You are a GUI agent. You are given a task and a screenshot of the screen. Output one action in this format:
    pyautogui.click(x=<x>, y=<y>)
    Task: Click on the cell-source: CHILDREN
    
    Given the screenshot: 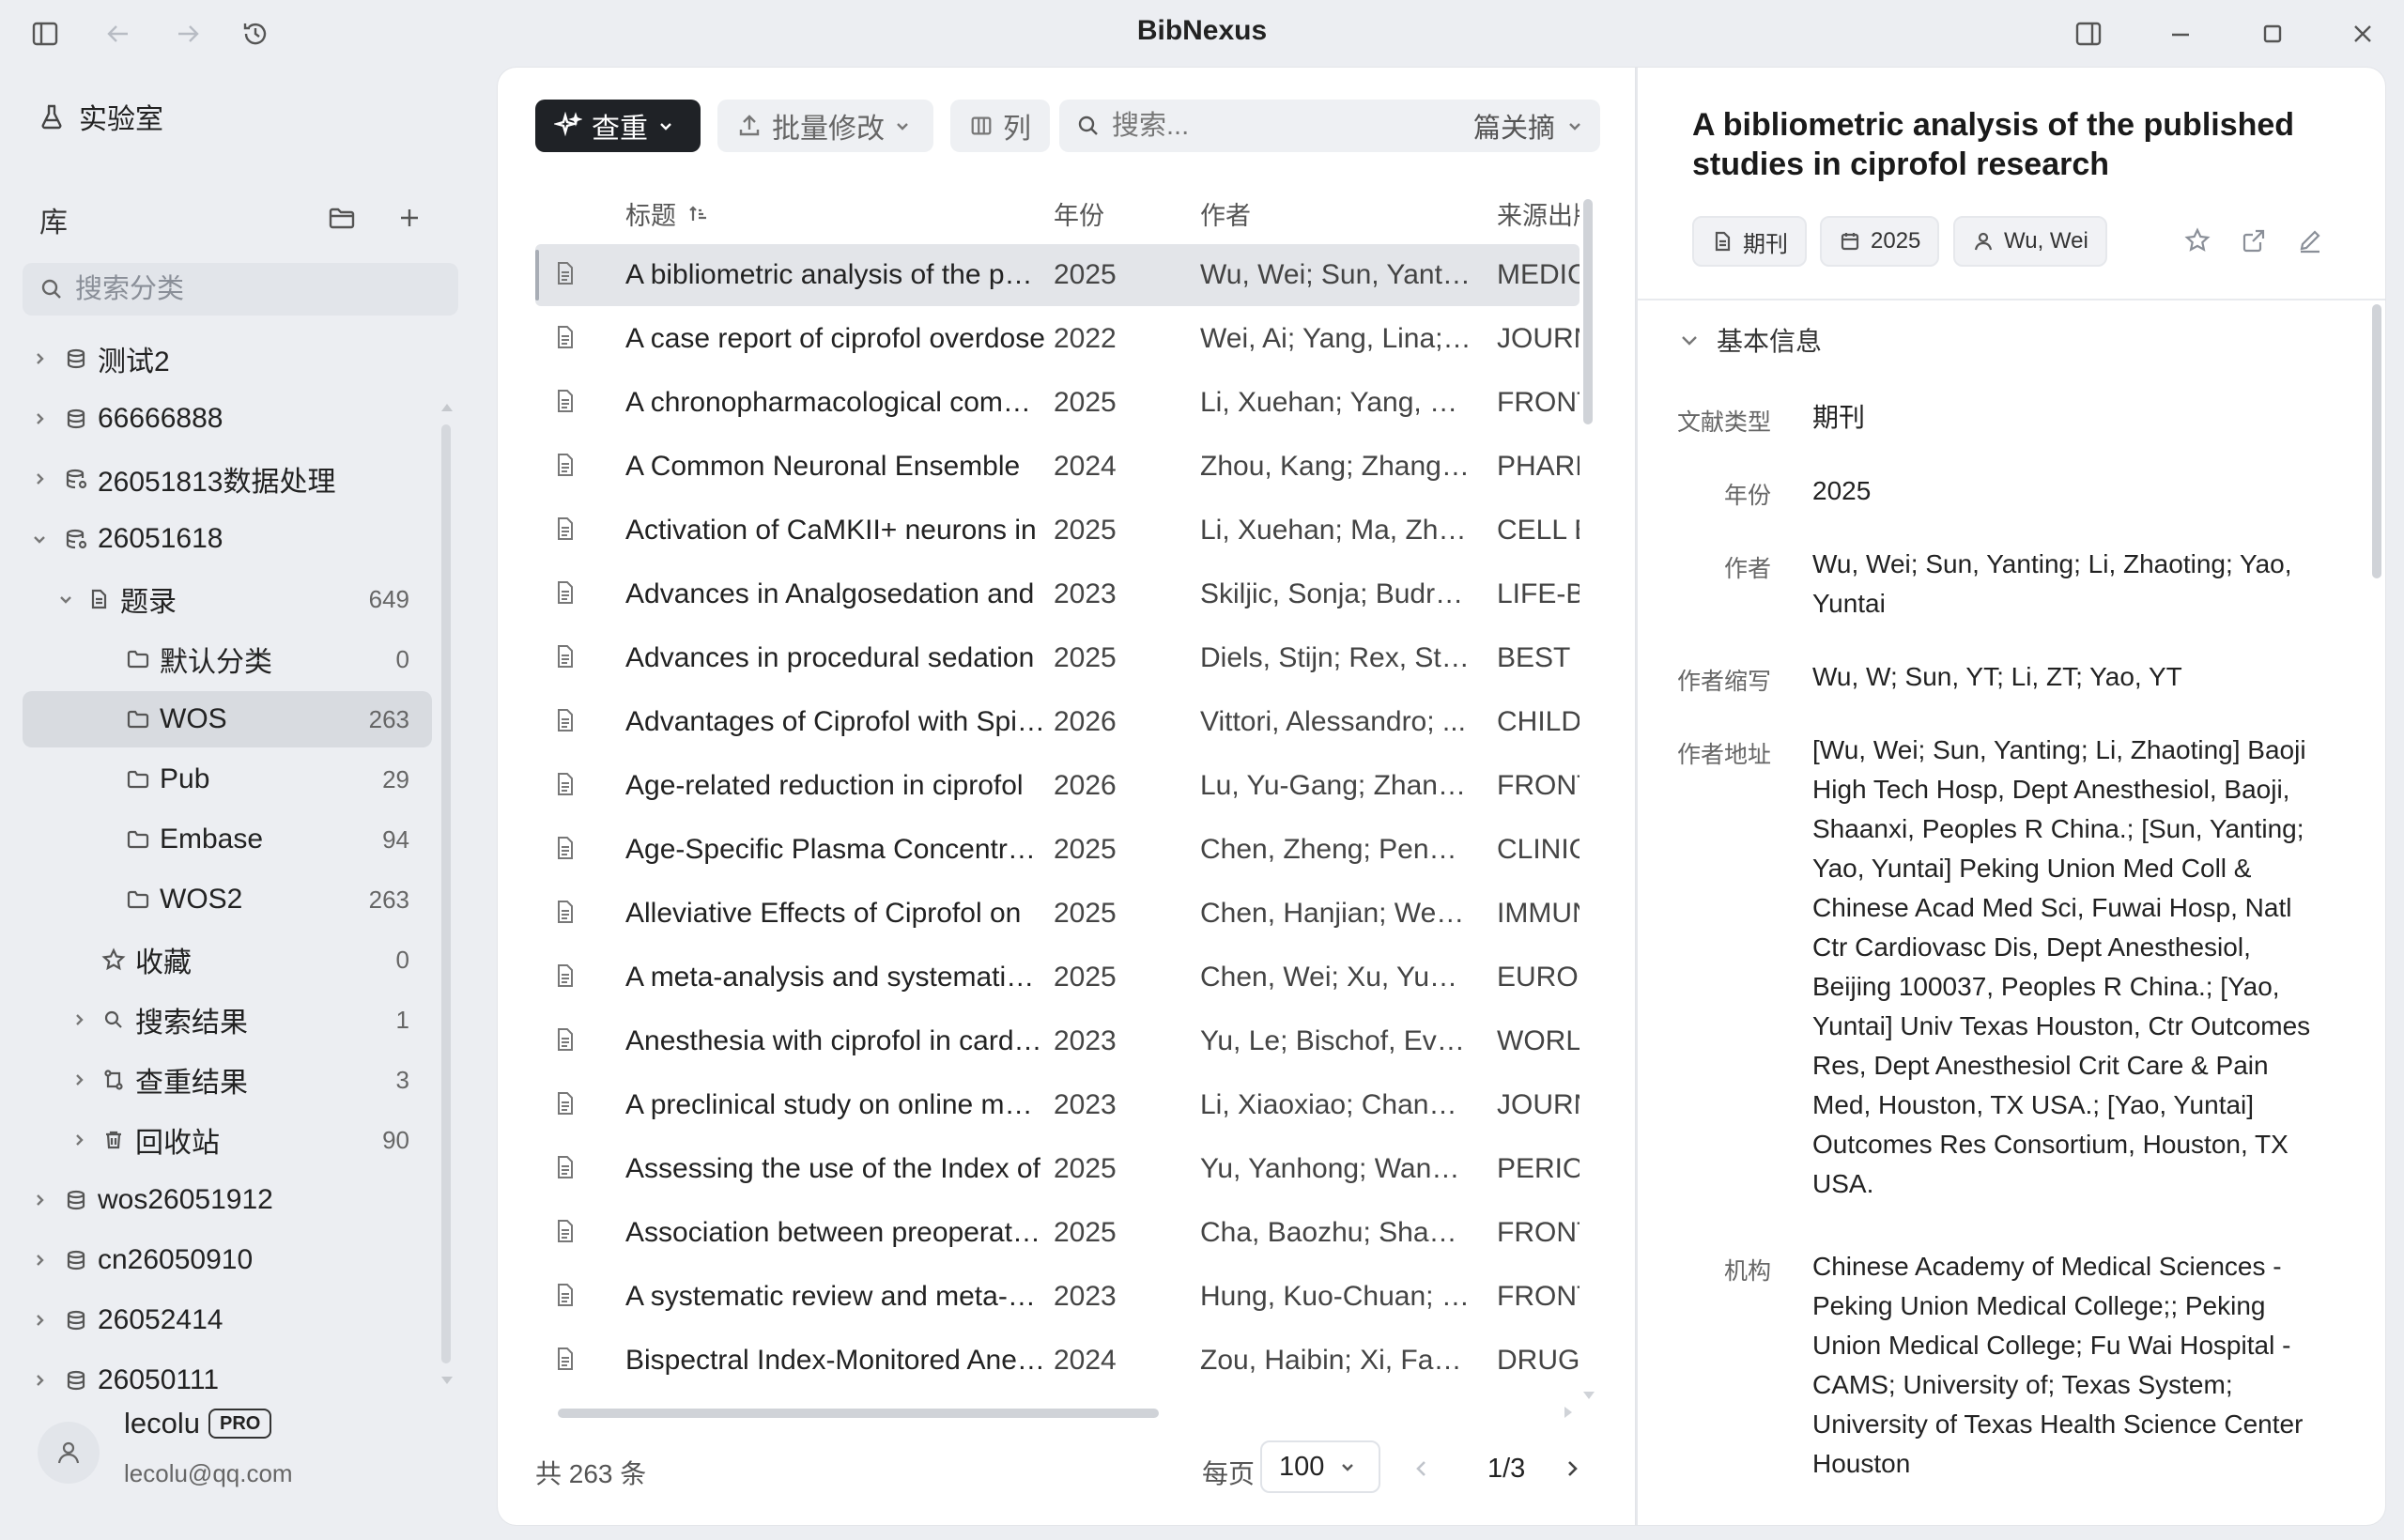 What is the action you would take?
    pyautogui.click(x=1538, y=721)
    